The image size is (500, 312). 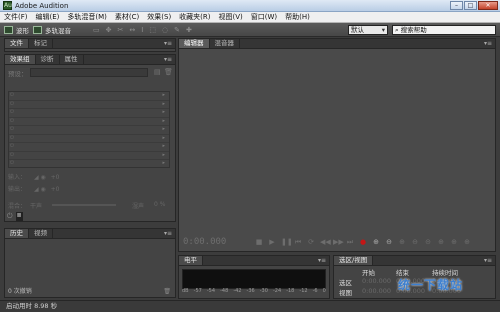 What do you see at coordinates (159, 17) in the screenshot?
I see `menu-effects: 效果(S)` at bounding box center [159, 17].